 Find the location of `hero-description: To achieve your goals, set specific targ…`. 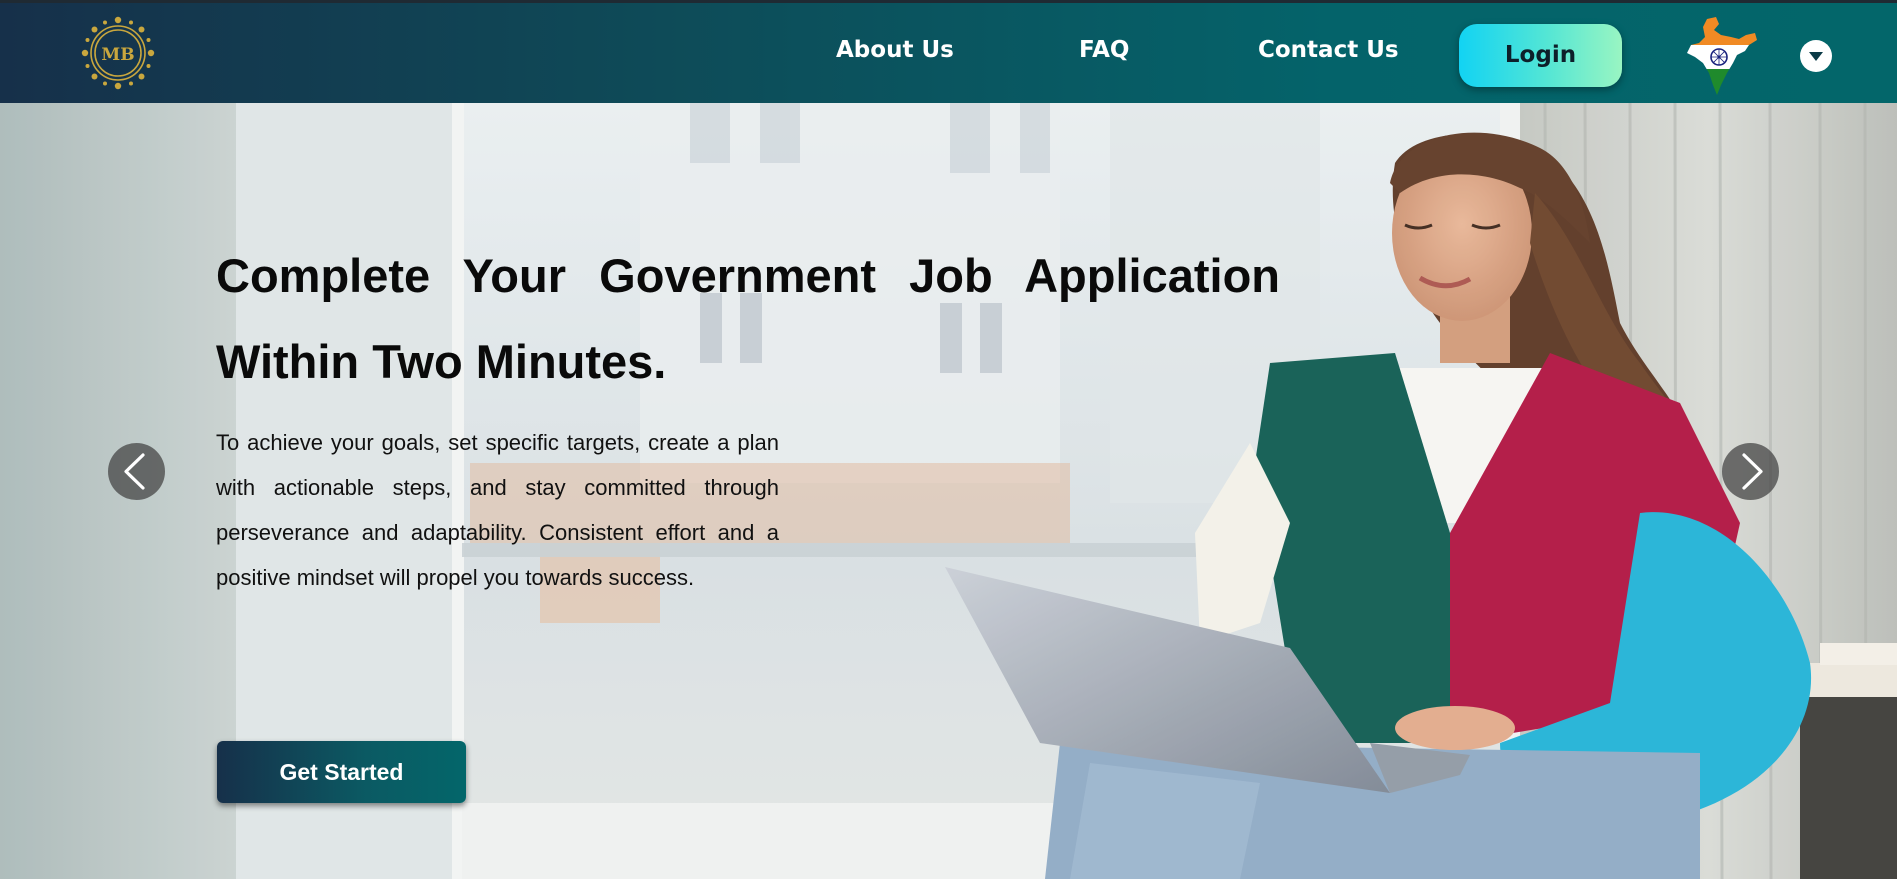

hero-description: To achieve your goals, set specific targ… is located at coordinates (497, 510).